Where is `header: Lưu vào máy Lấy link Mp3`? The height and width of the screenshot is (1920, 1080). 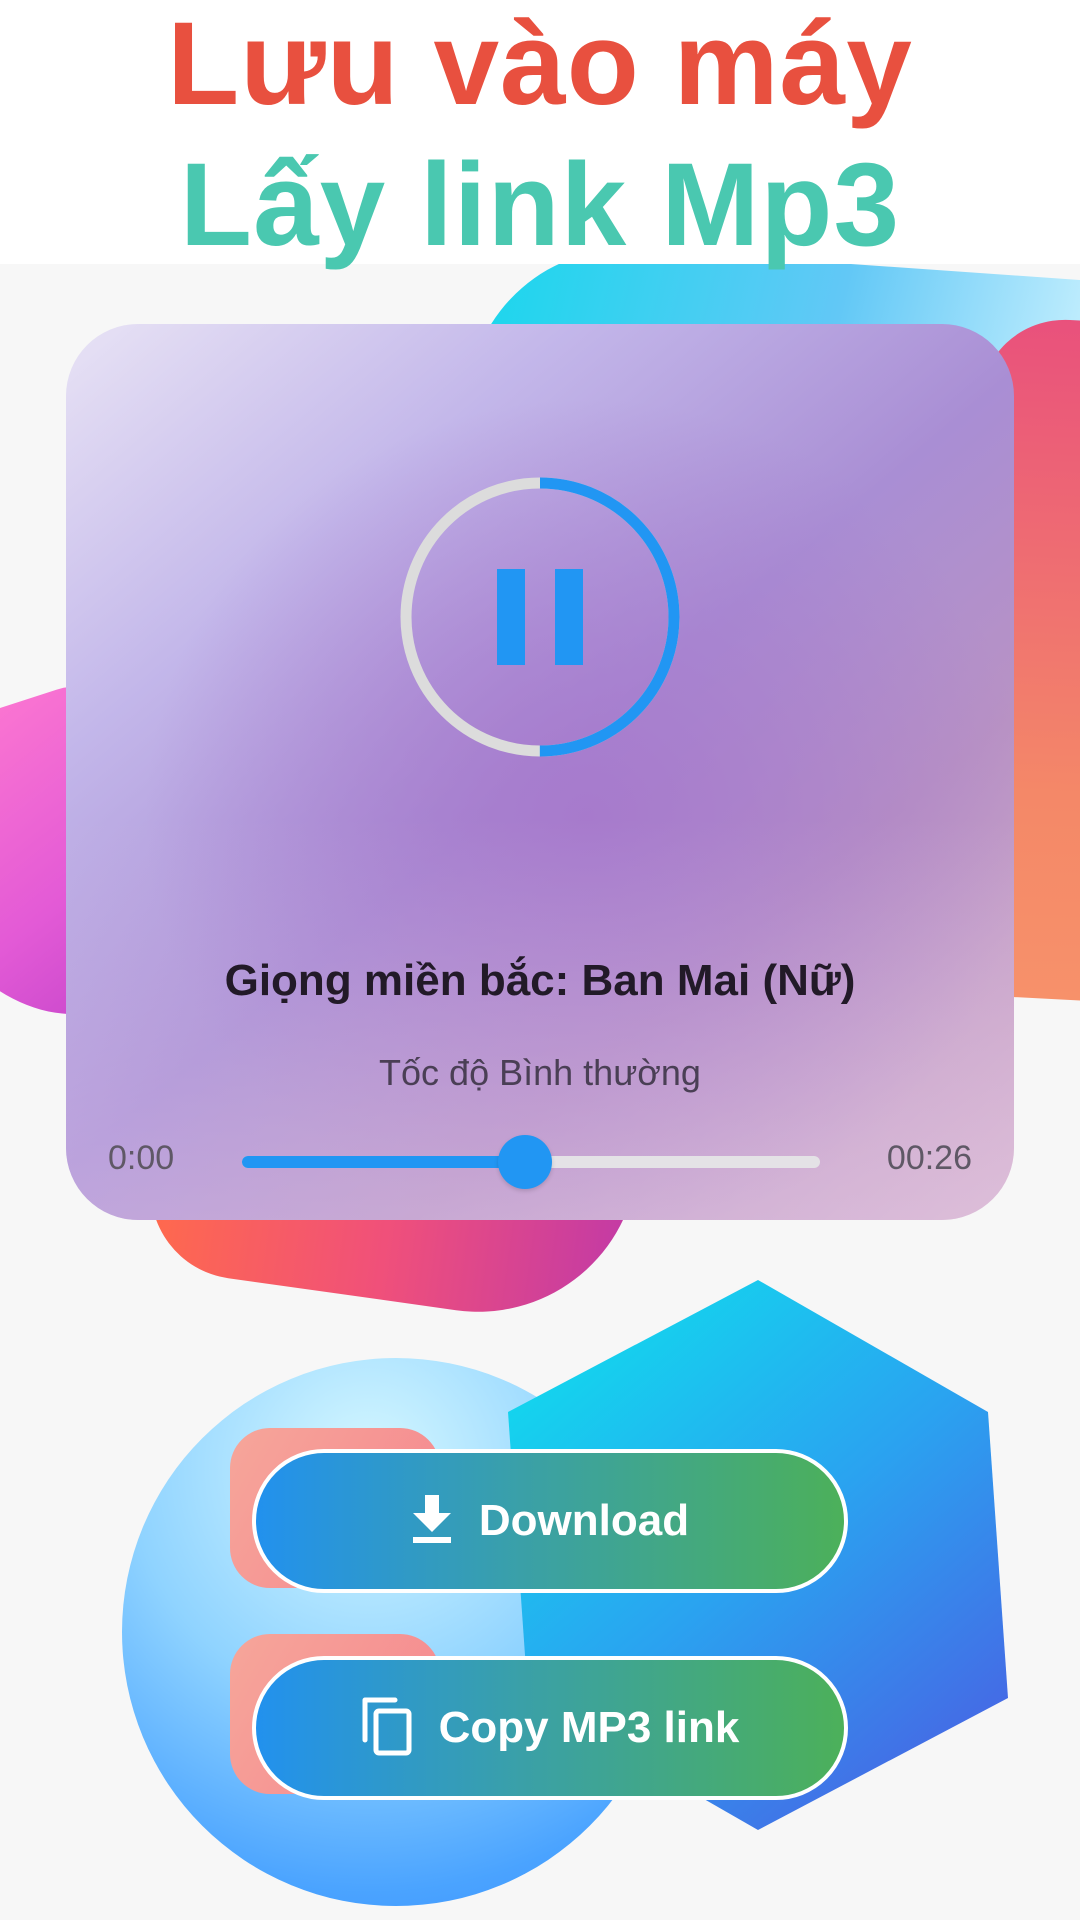 header: Lưu vào máy Lấy link Mp3 is located at coordinates (540, 132).